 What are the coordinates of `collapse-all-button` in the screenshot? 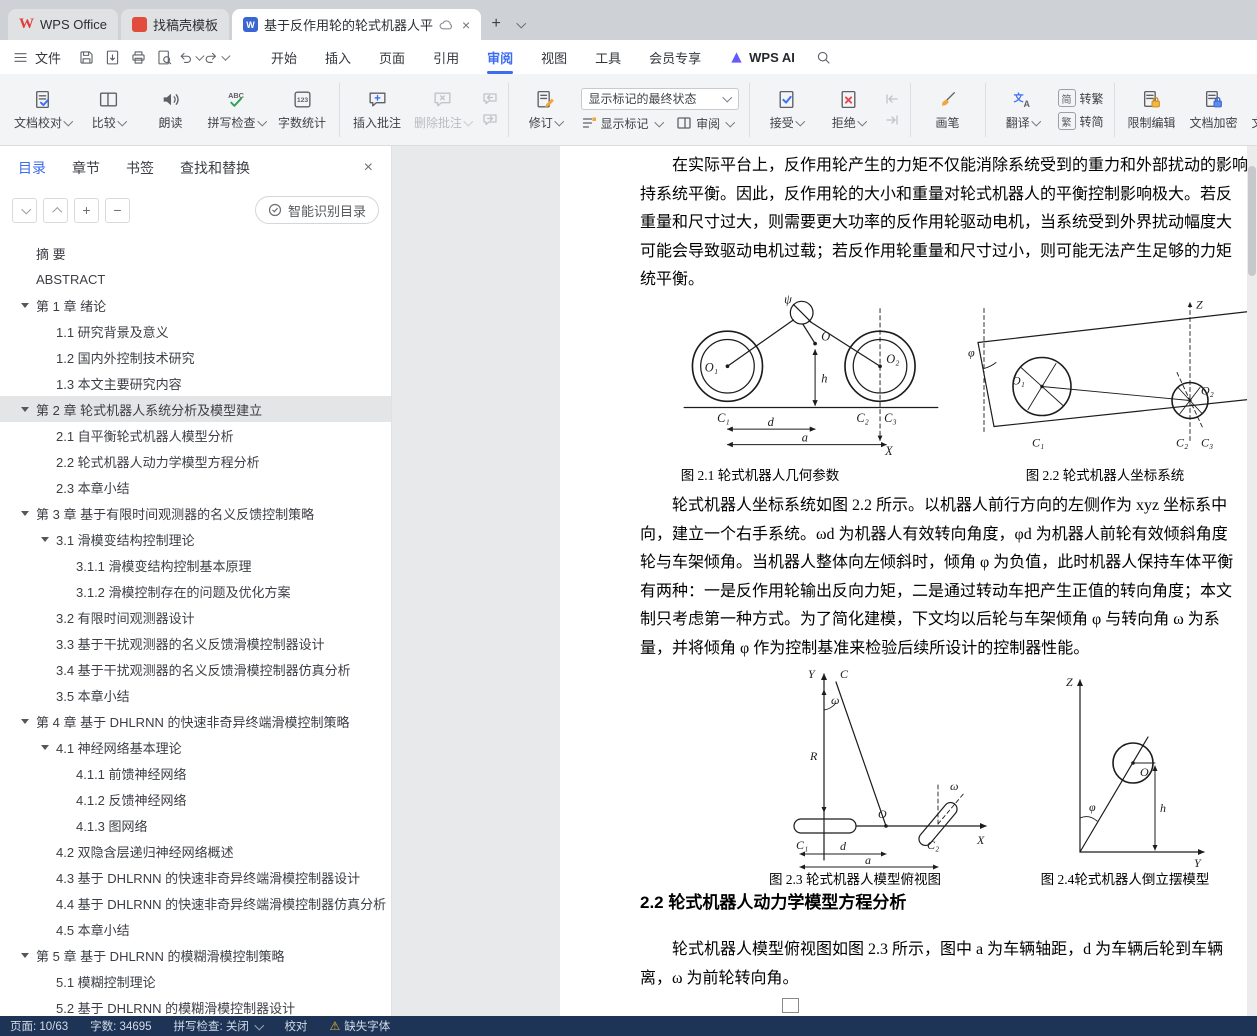 It's located at (55, 210).